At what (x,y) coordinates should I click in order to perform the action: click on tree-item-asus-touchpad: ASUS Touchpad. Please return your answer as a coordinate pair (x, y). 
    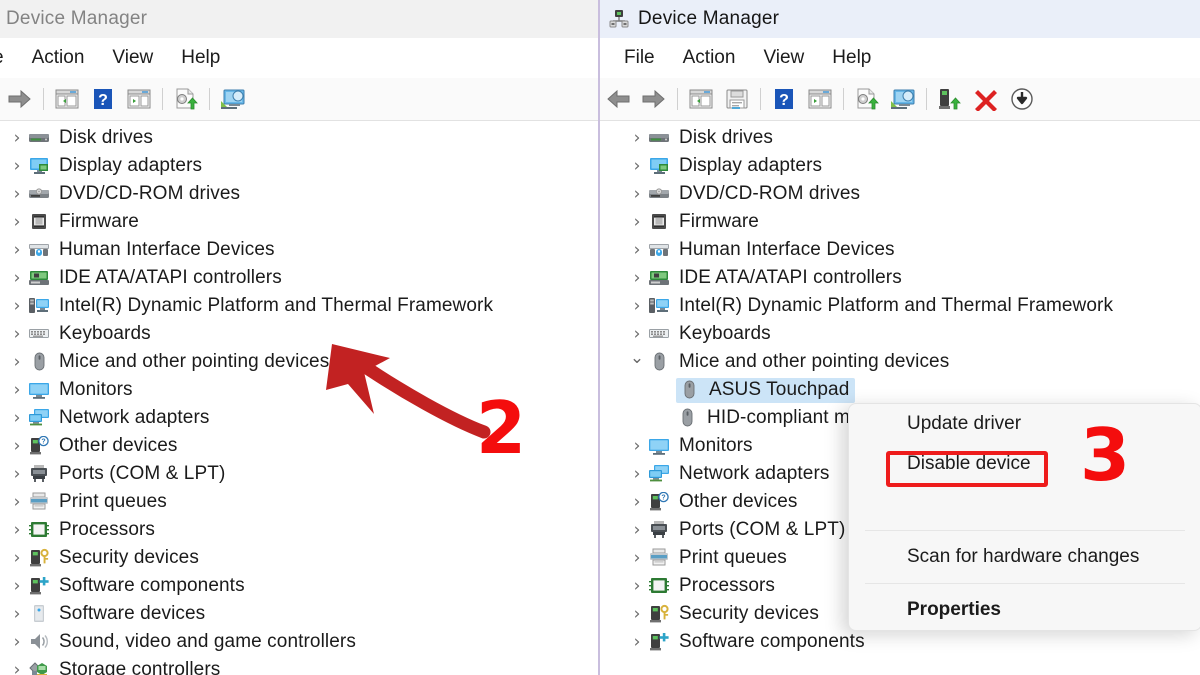
    Looking at the image, I should click on (913, 390).